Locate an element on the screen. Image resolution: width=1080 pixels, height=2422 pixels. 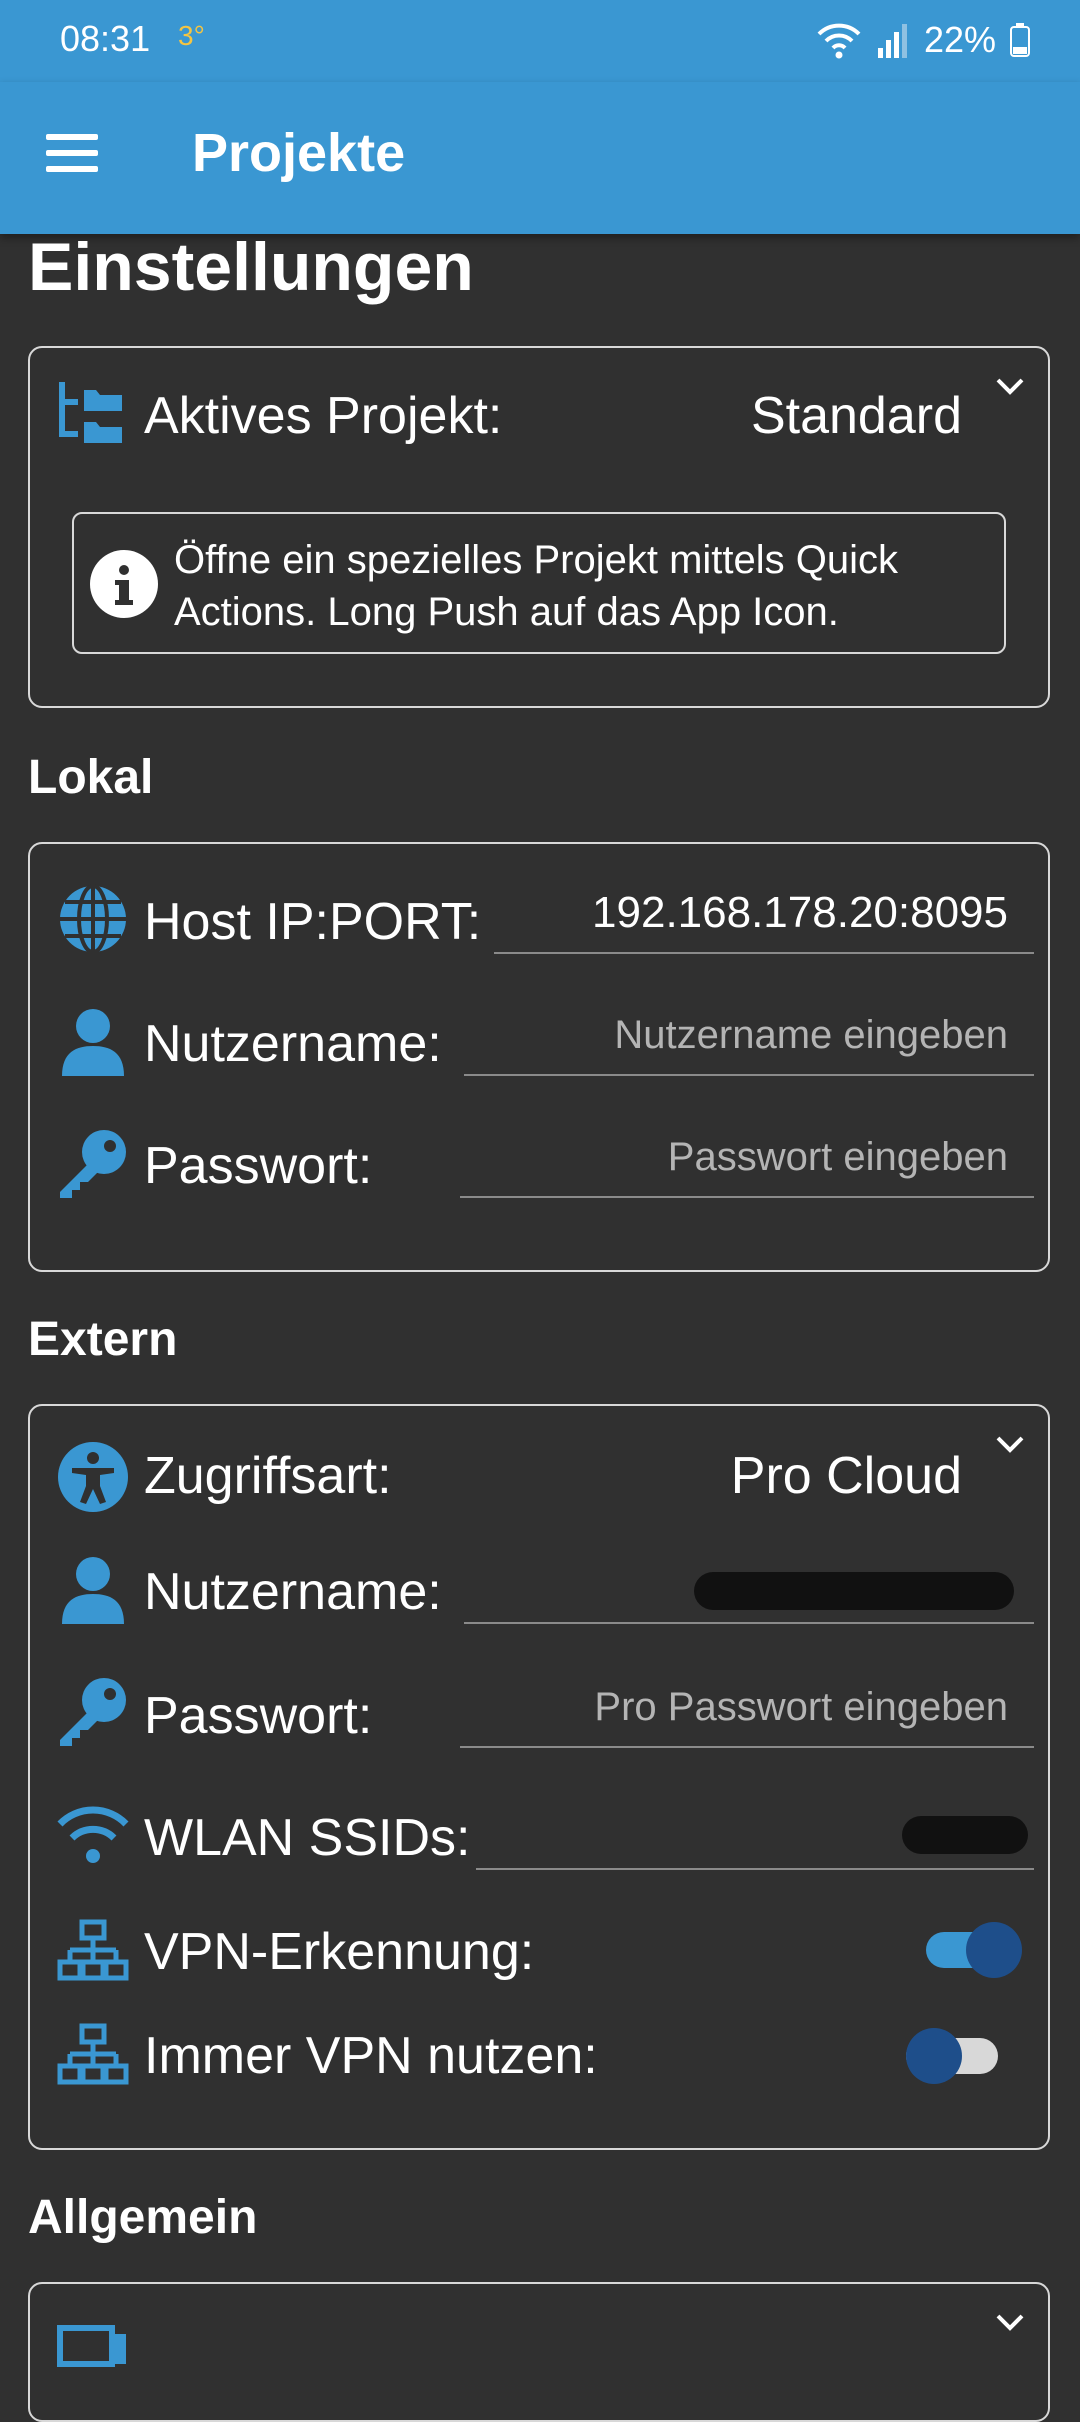
info-icon is located at coordinates (124, 584).